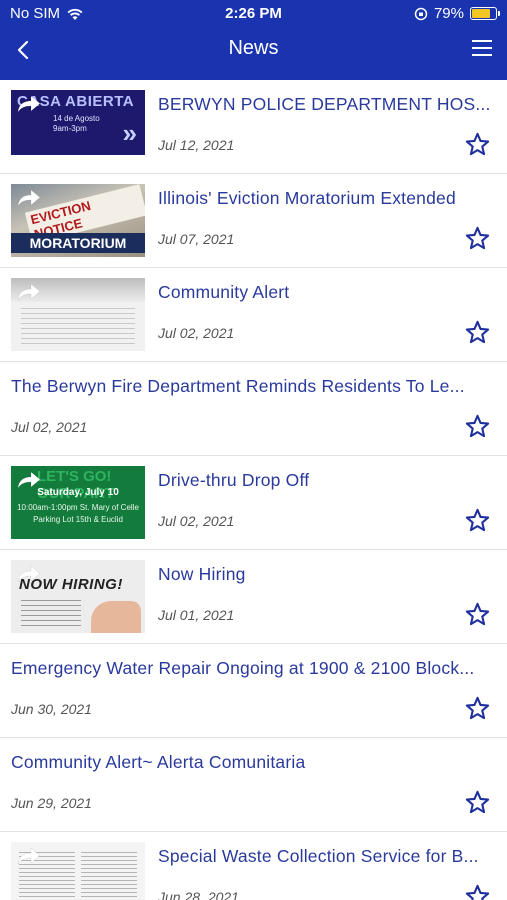 Image resolution: width=507 pixels, height=900 pixels. Describe the element at coordinates (253, 597) in the screenshot. I see `news-item: NOW HIRING! Now Hiring Jul 01, 2021` at that location.